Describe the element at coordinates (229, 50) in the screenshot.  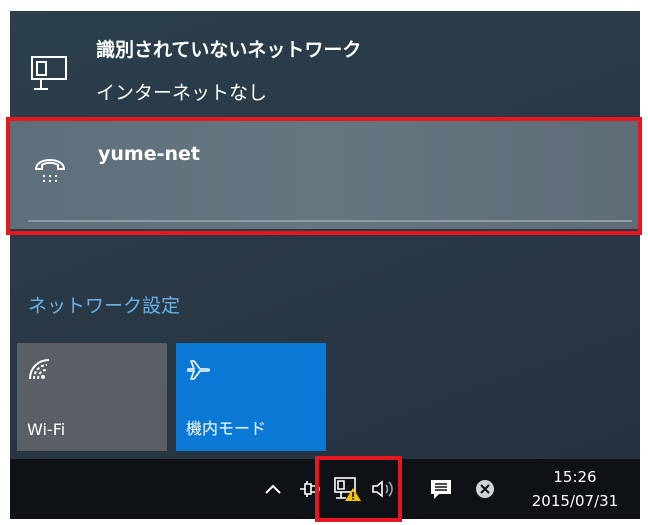
I see `network-name: 識別されていないネットワーク` at that location.